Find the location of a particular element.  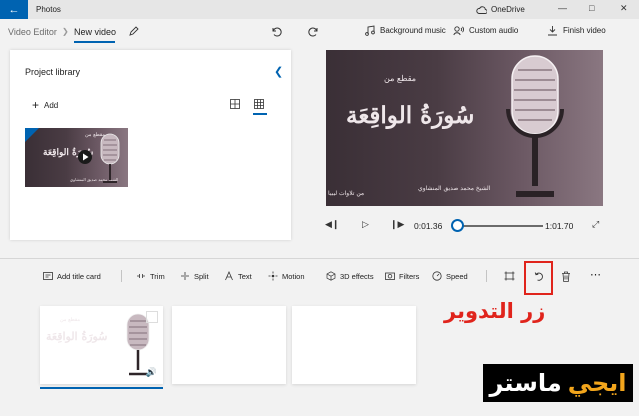

cloud-icon is located at coordinates (481, 9).